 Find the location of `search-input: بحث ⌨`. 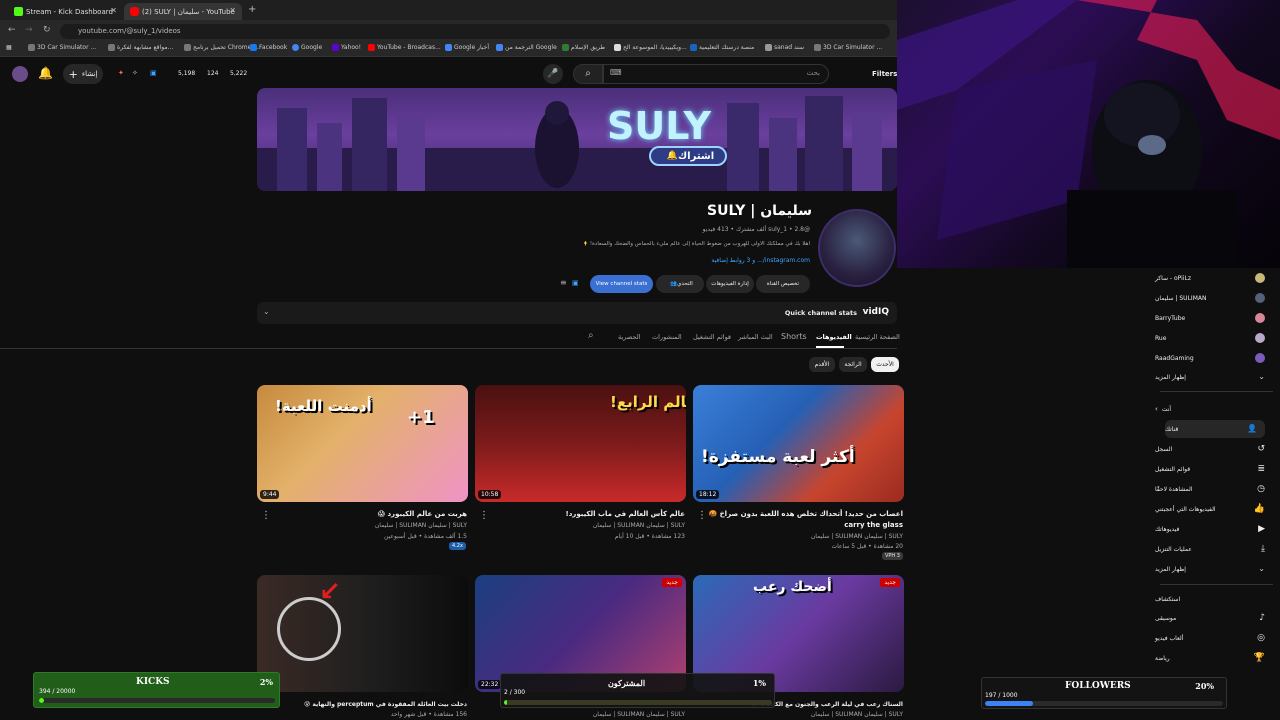

search-input: بحث ⌨ is located at coordinates (716, 74).